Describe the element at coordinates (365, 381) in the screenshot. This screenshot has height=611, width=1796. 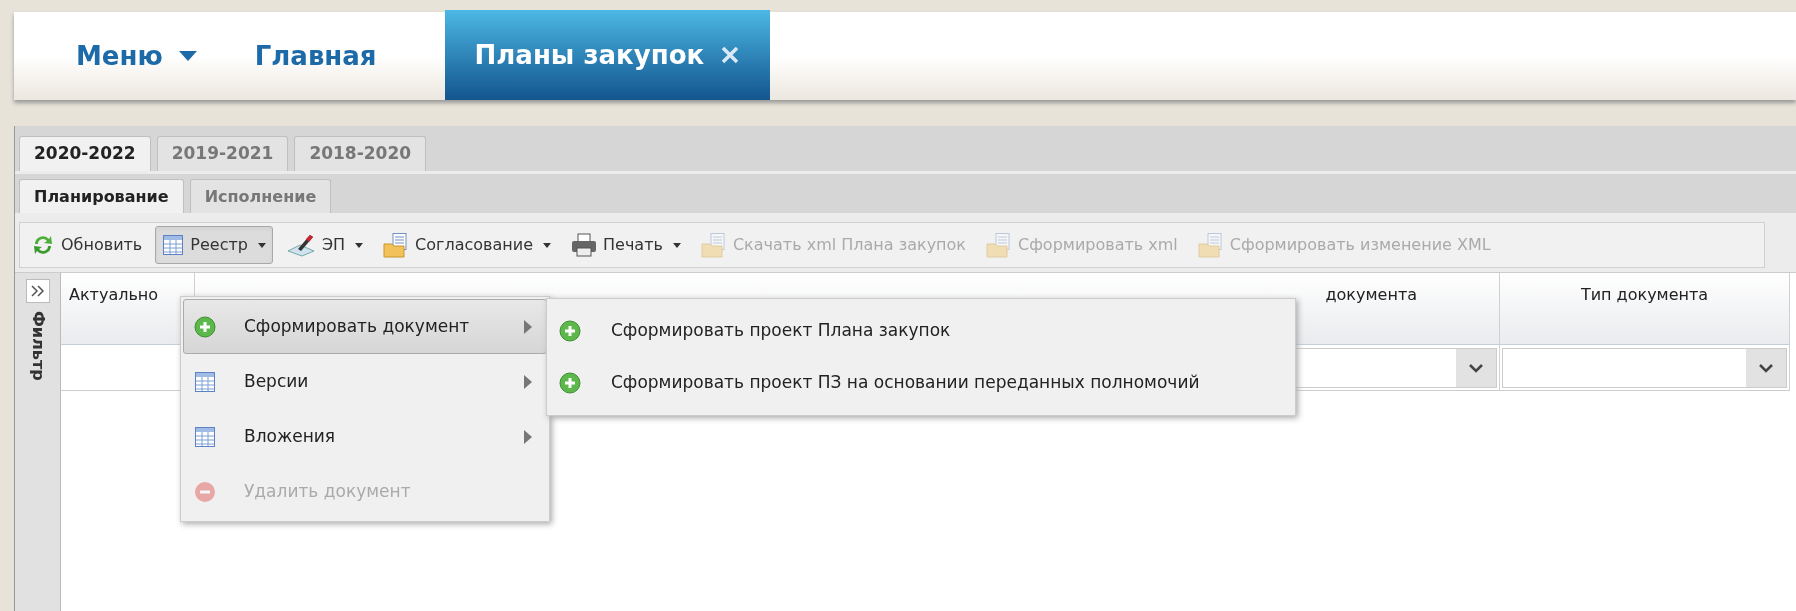
I see `menu-item: Версии` at that location.